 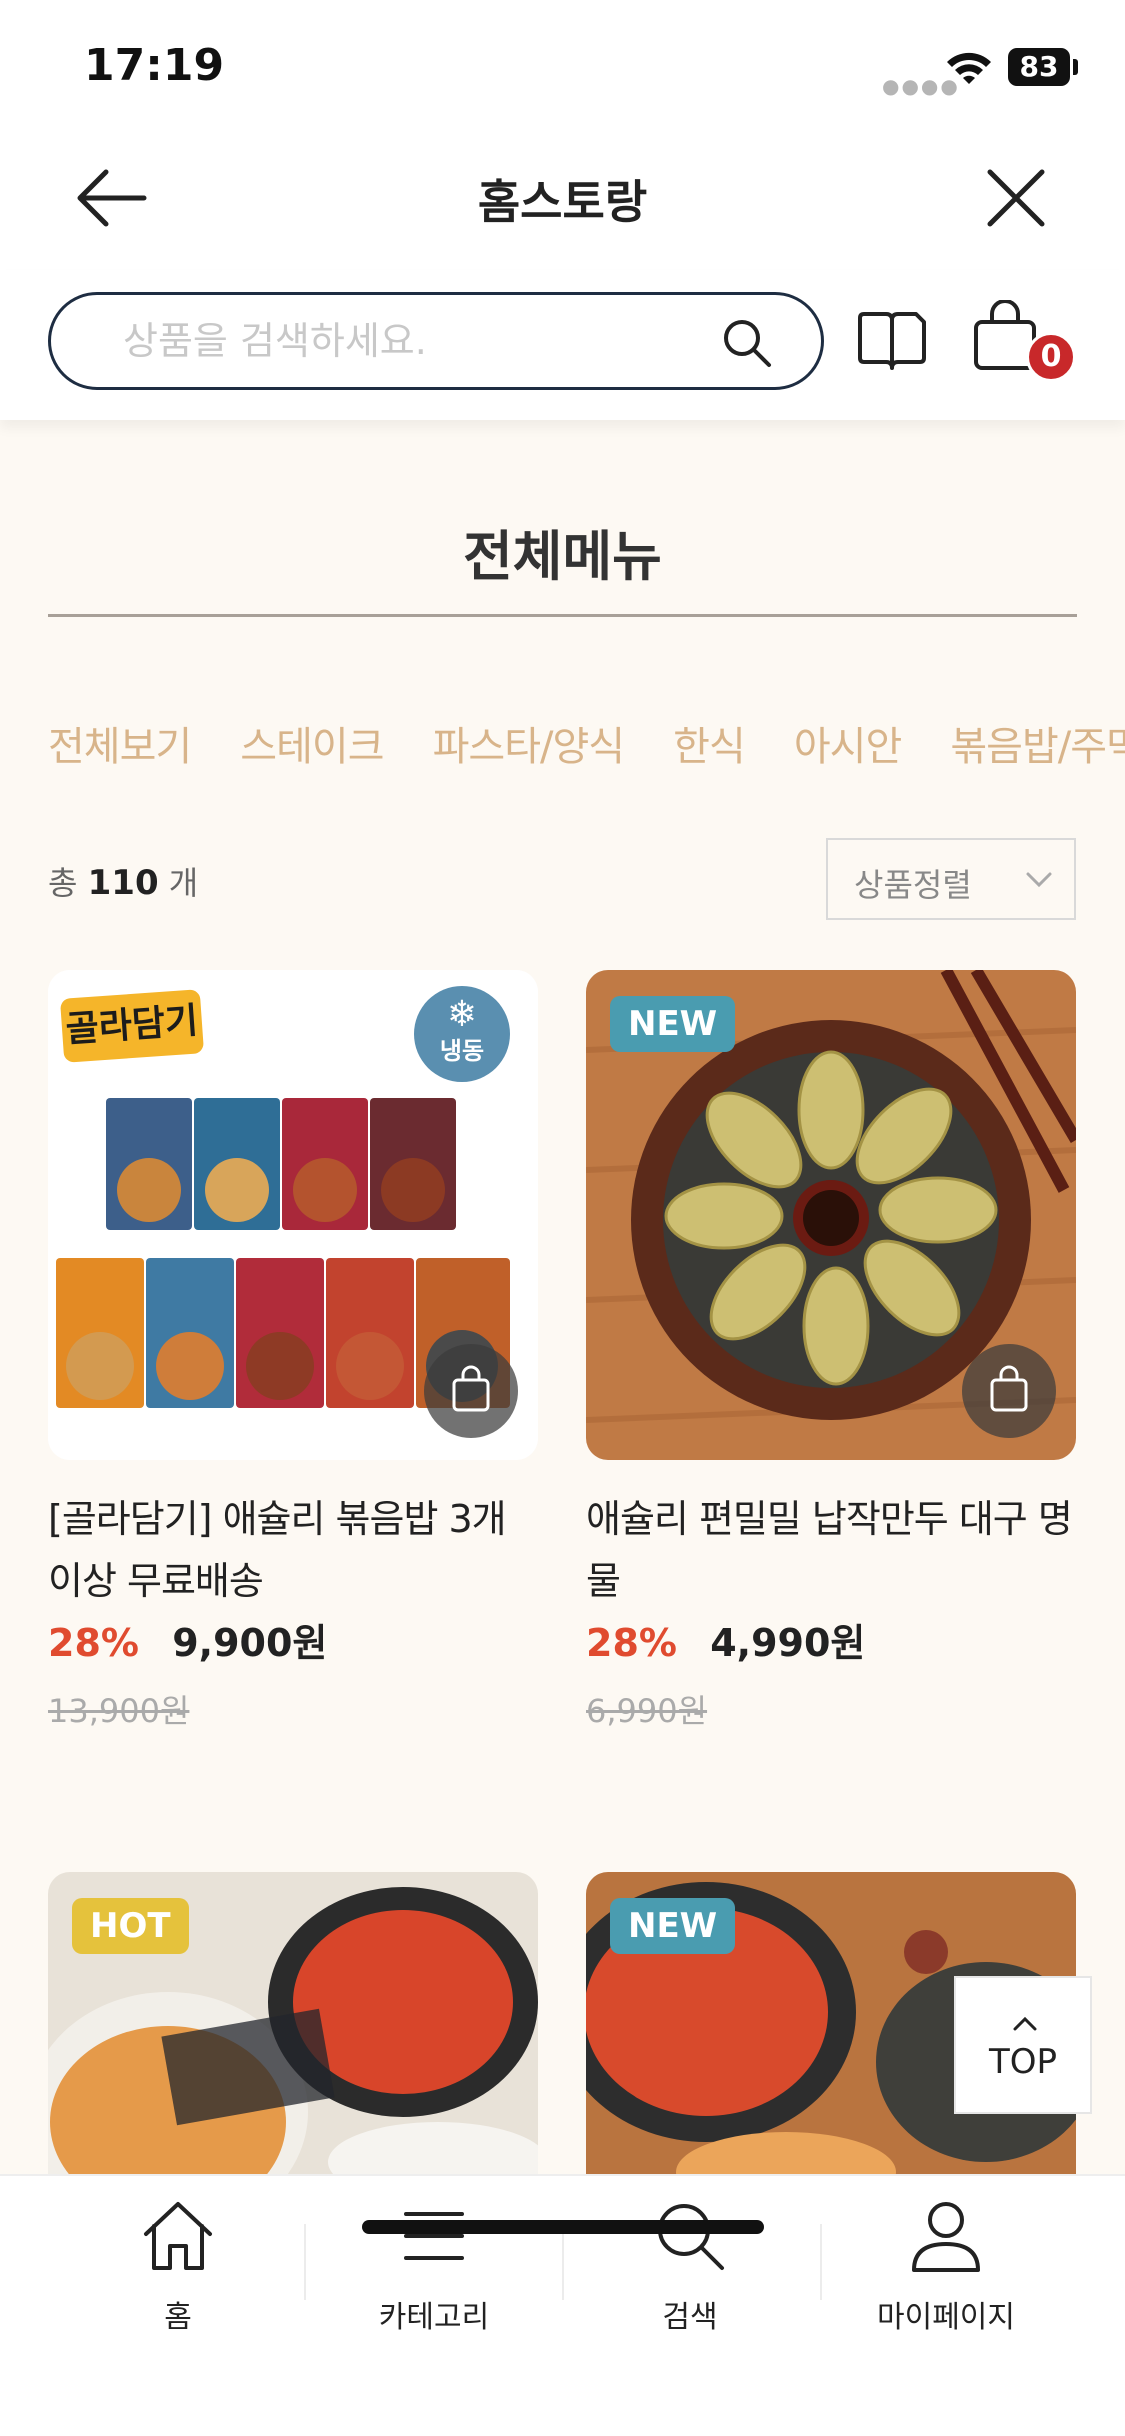 I want to click on bottom-navigation: 홈 카테고리 검색 마이페이지, so click(x=562, y=2305).